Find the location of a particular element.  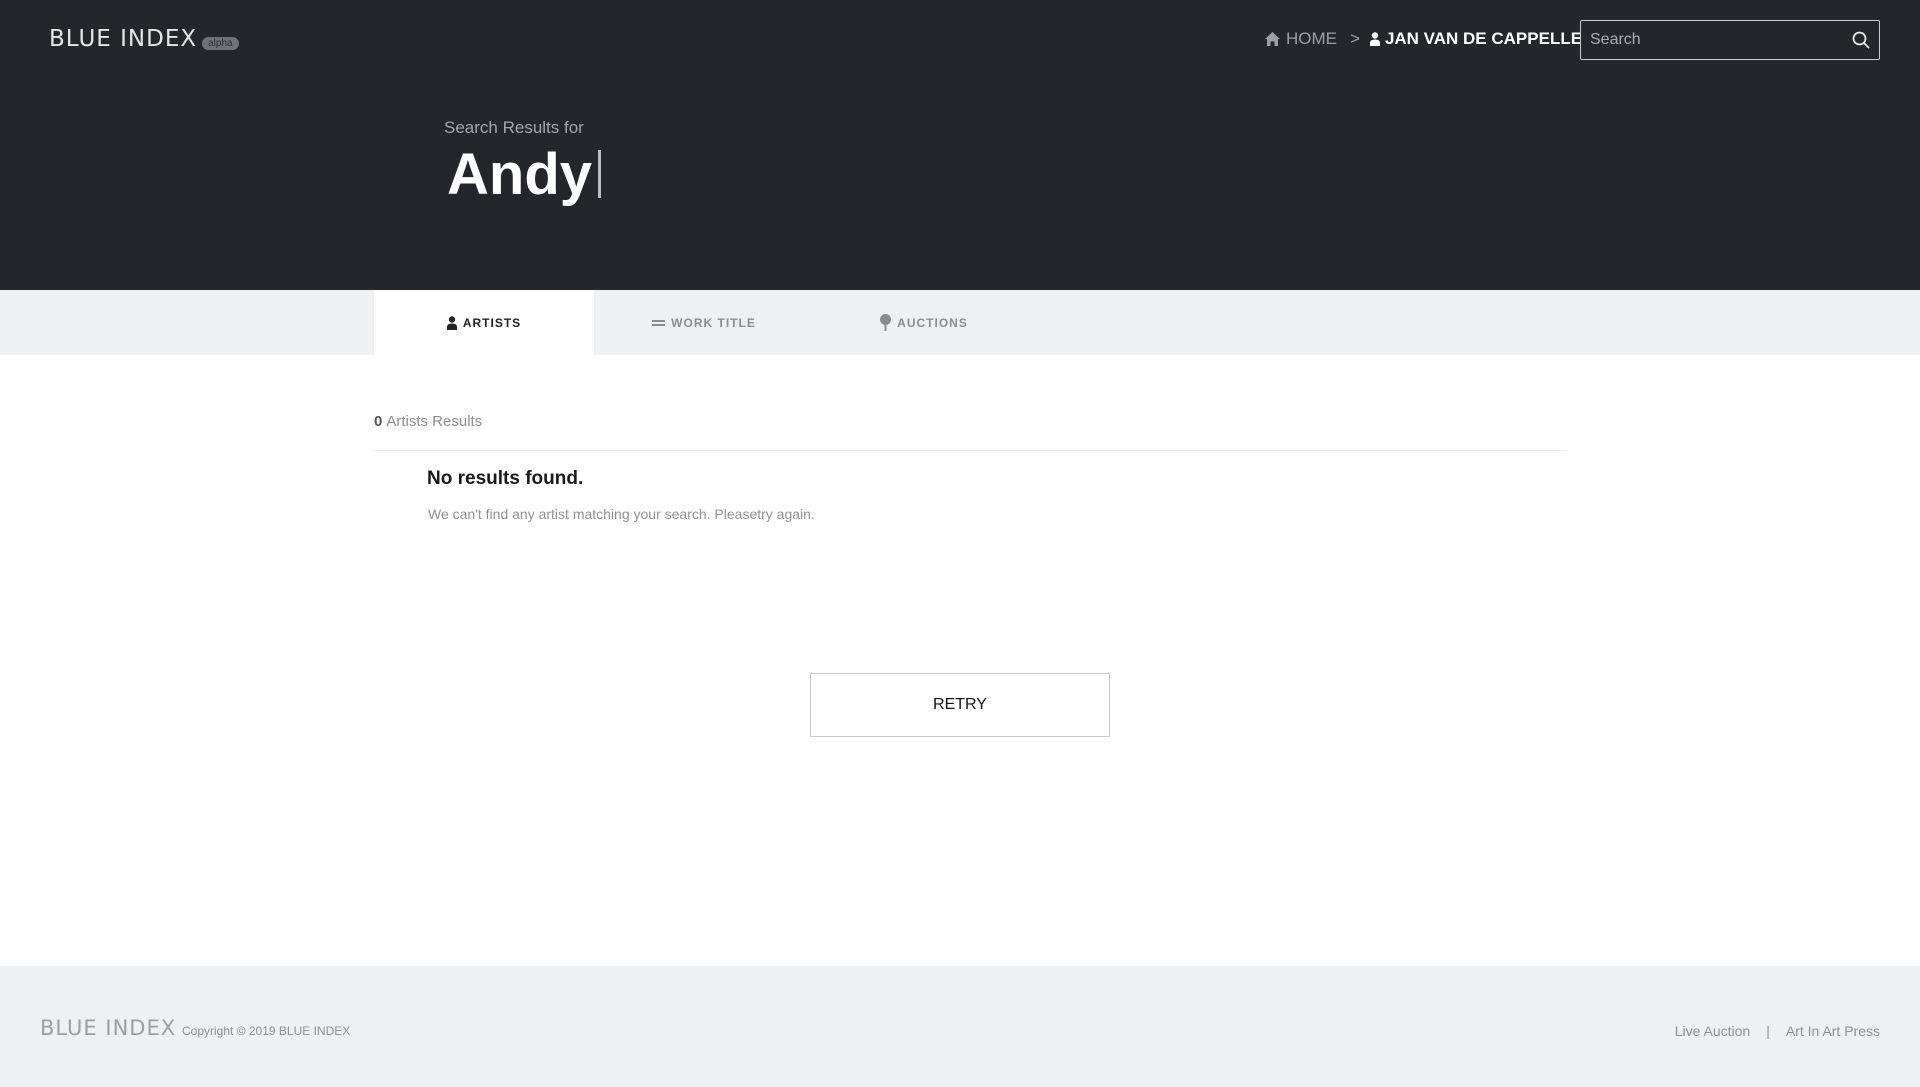

tab-auctions: AUCTIONS is located at coordinates (924, 322).